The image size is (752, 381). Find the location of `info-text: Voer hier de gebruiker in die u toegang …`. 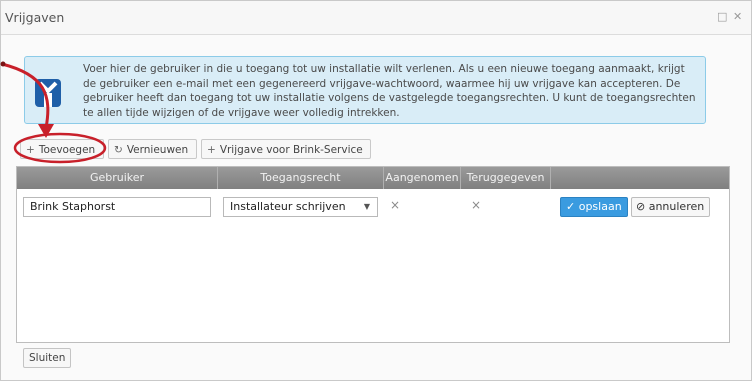

info-text: Voer hier de gebruiker in die u toegang … is located at coordinates (389, 91).